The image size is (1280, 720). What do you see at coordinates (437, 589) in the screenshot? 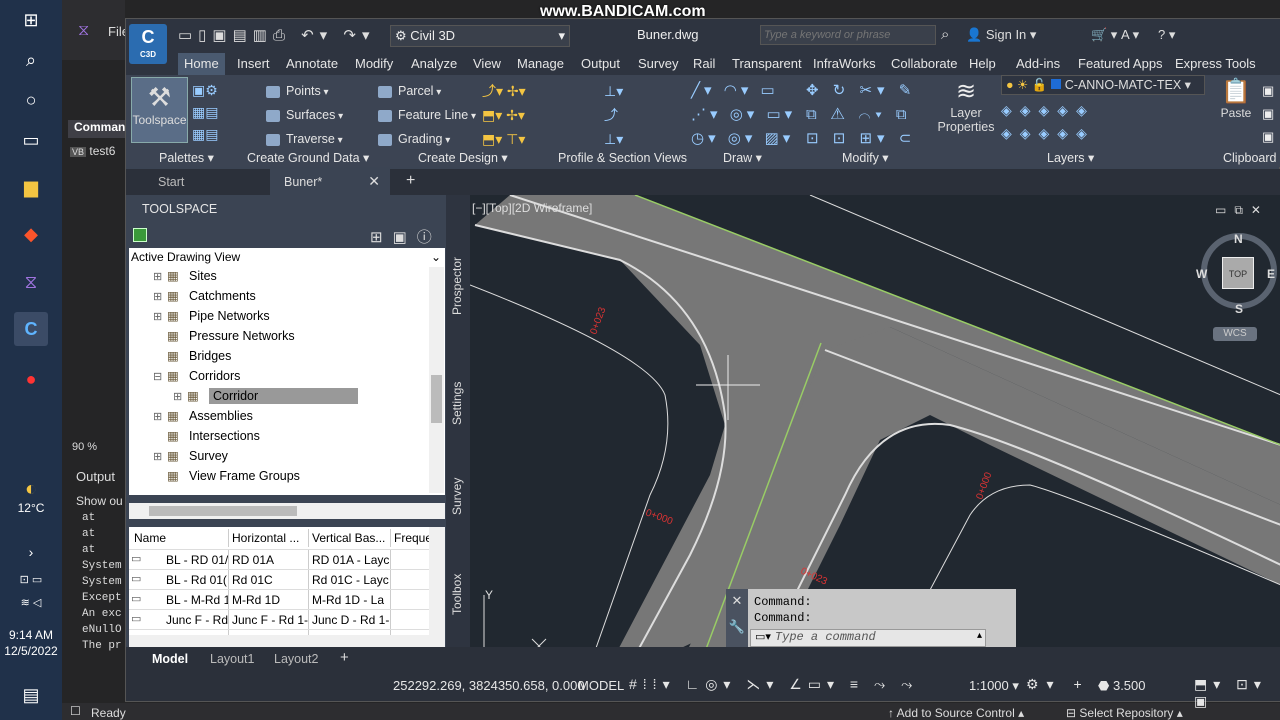
I see `grid-scrollbar` at bounding box center [437, 589].